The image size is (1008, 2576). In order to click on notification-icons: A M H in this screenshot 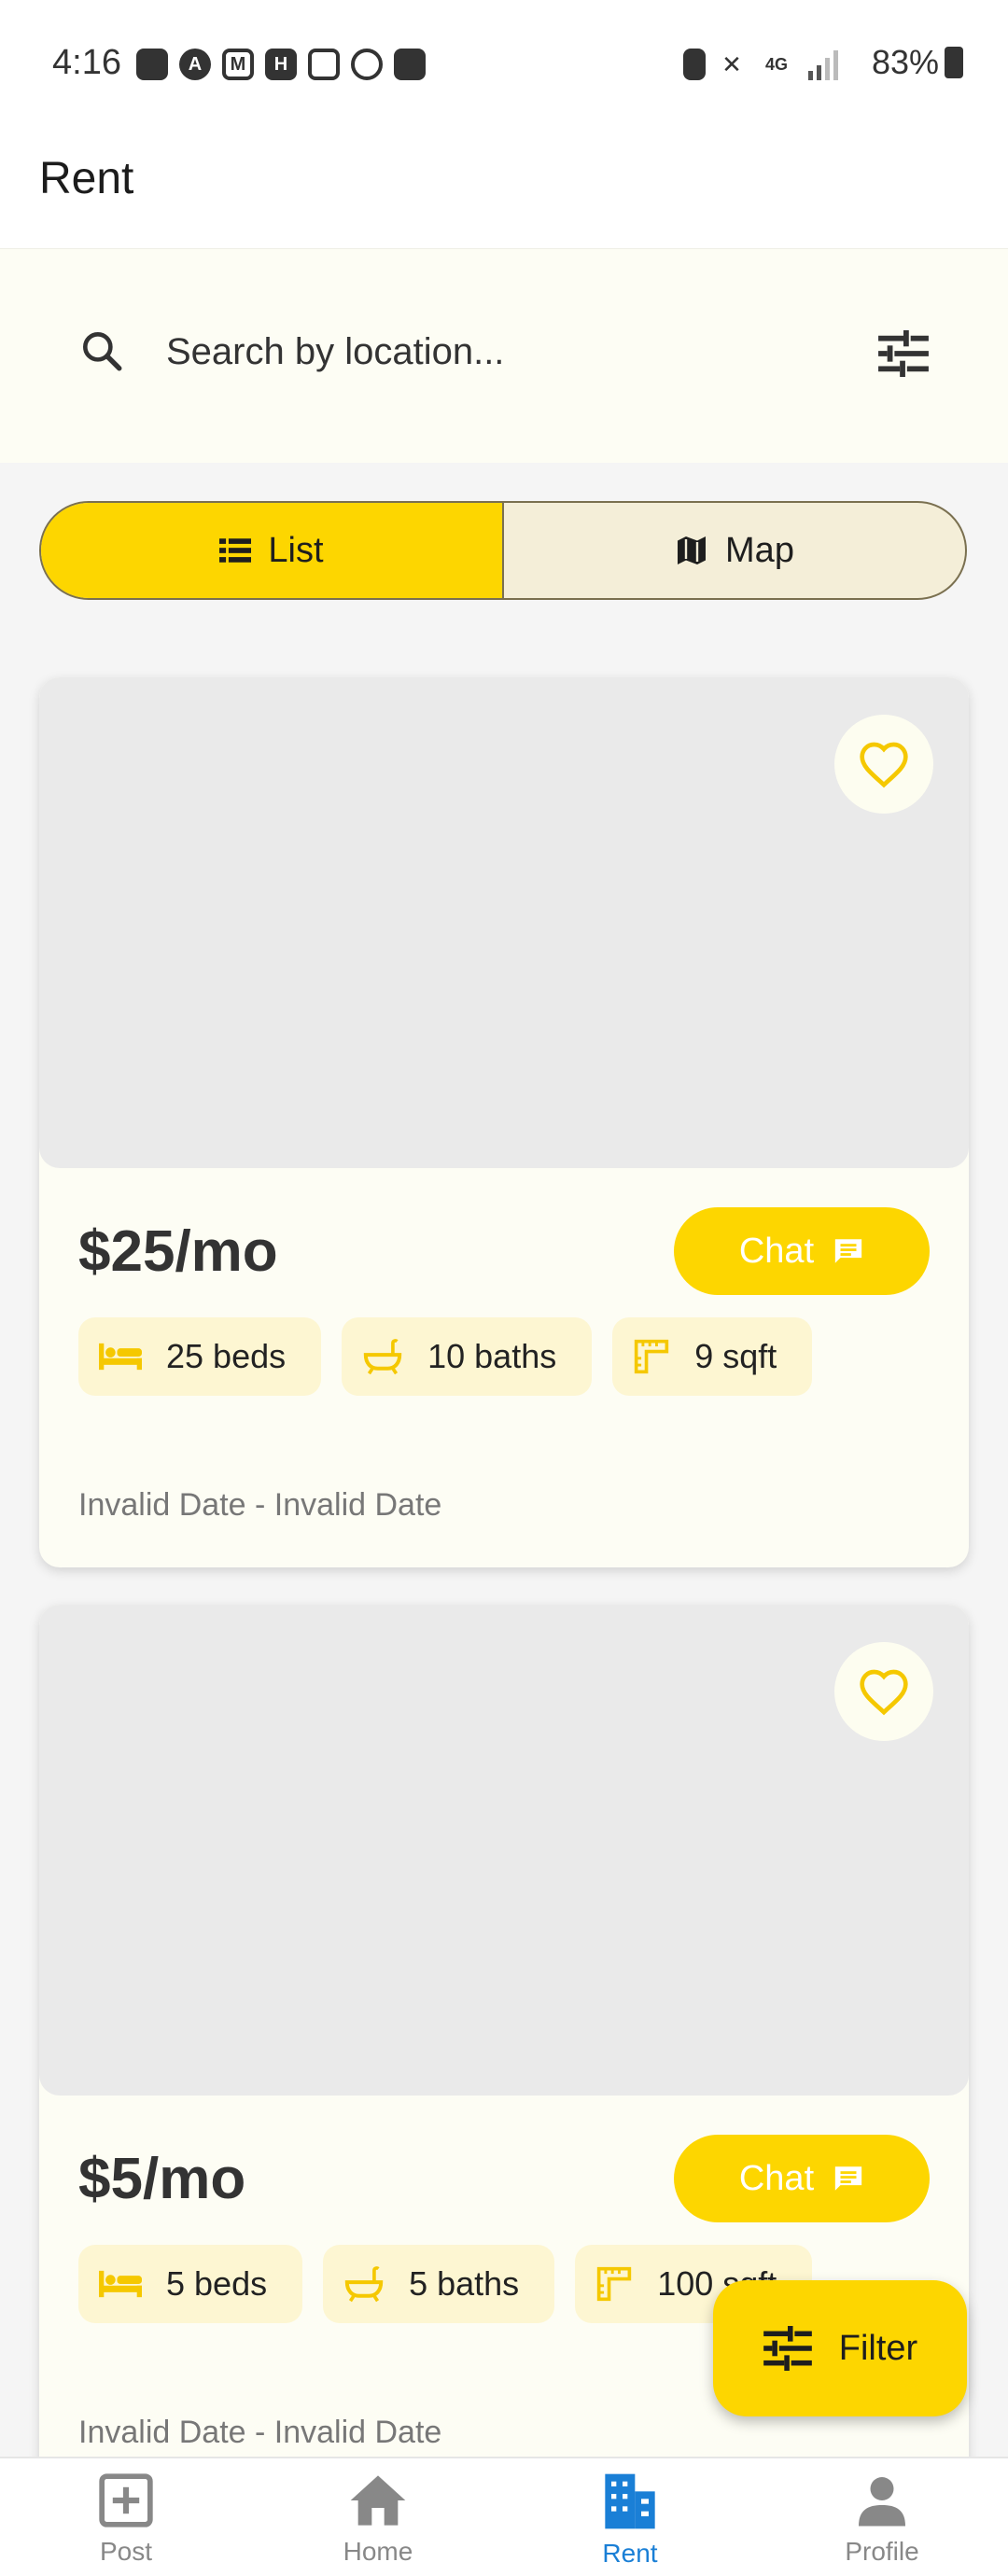, I will do `click(281, 64)`.